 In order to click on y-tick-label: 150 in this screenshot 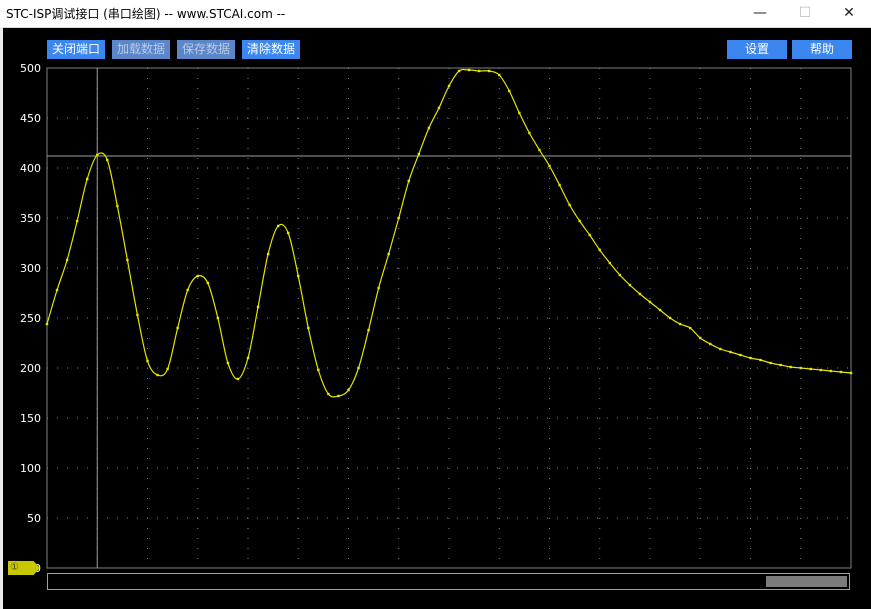, I will do `click(30, 418)`.